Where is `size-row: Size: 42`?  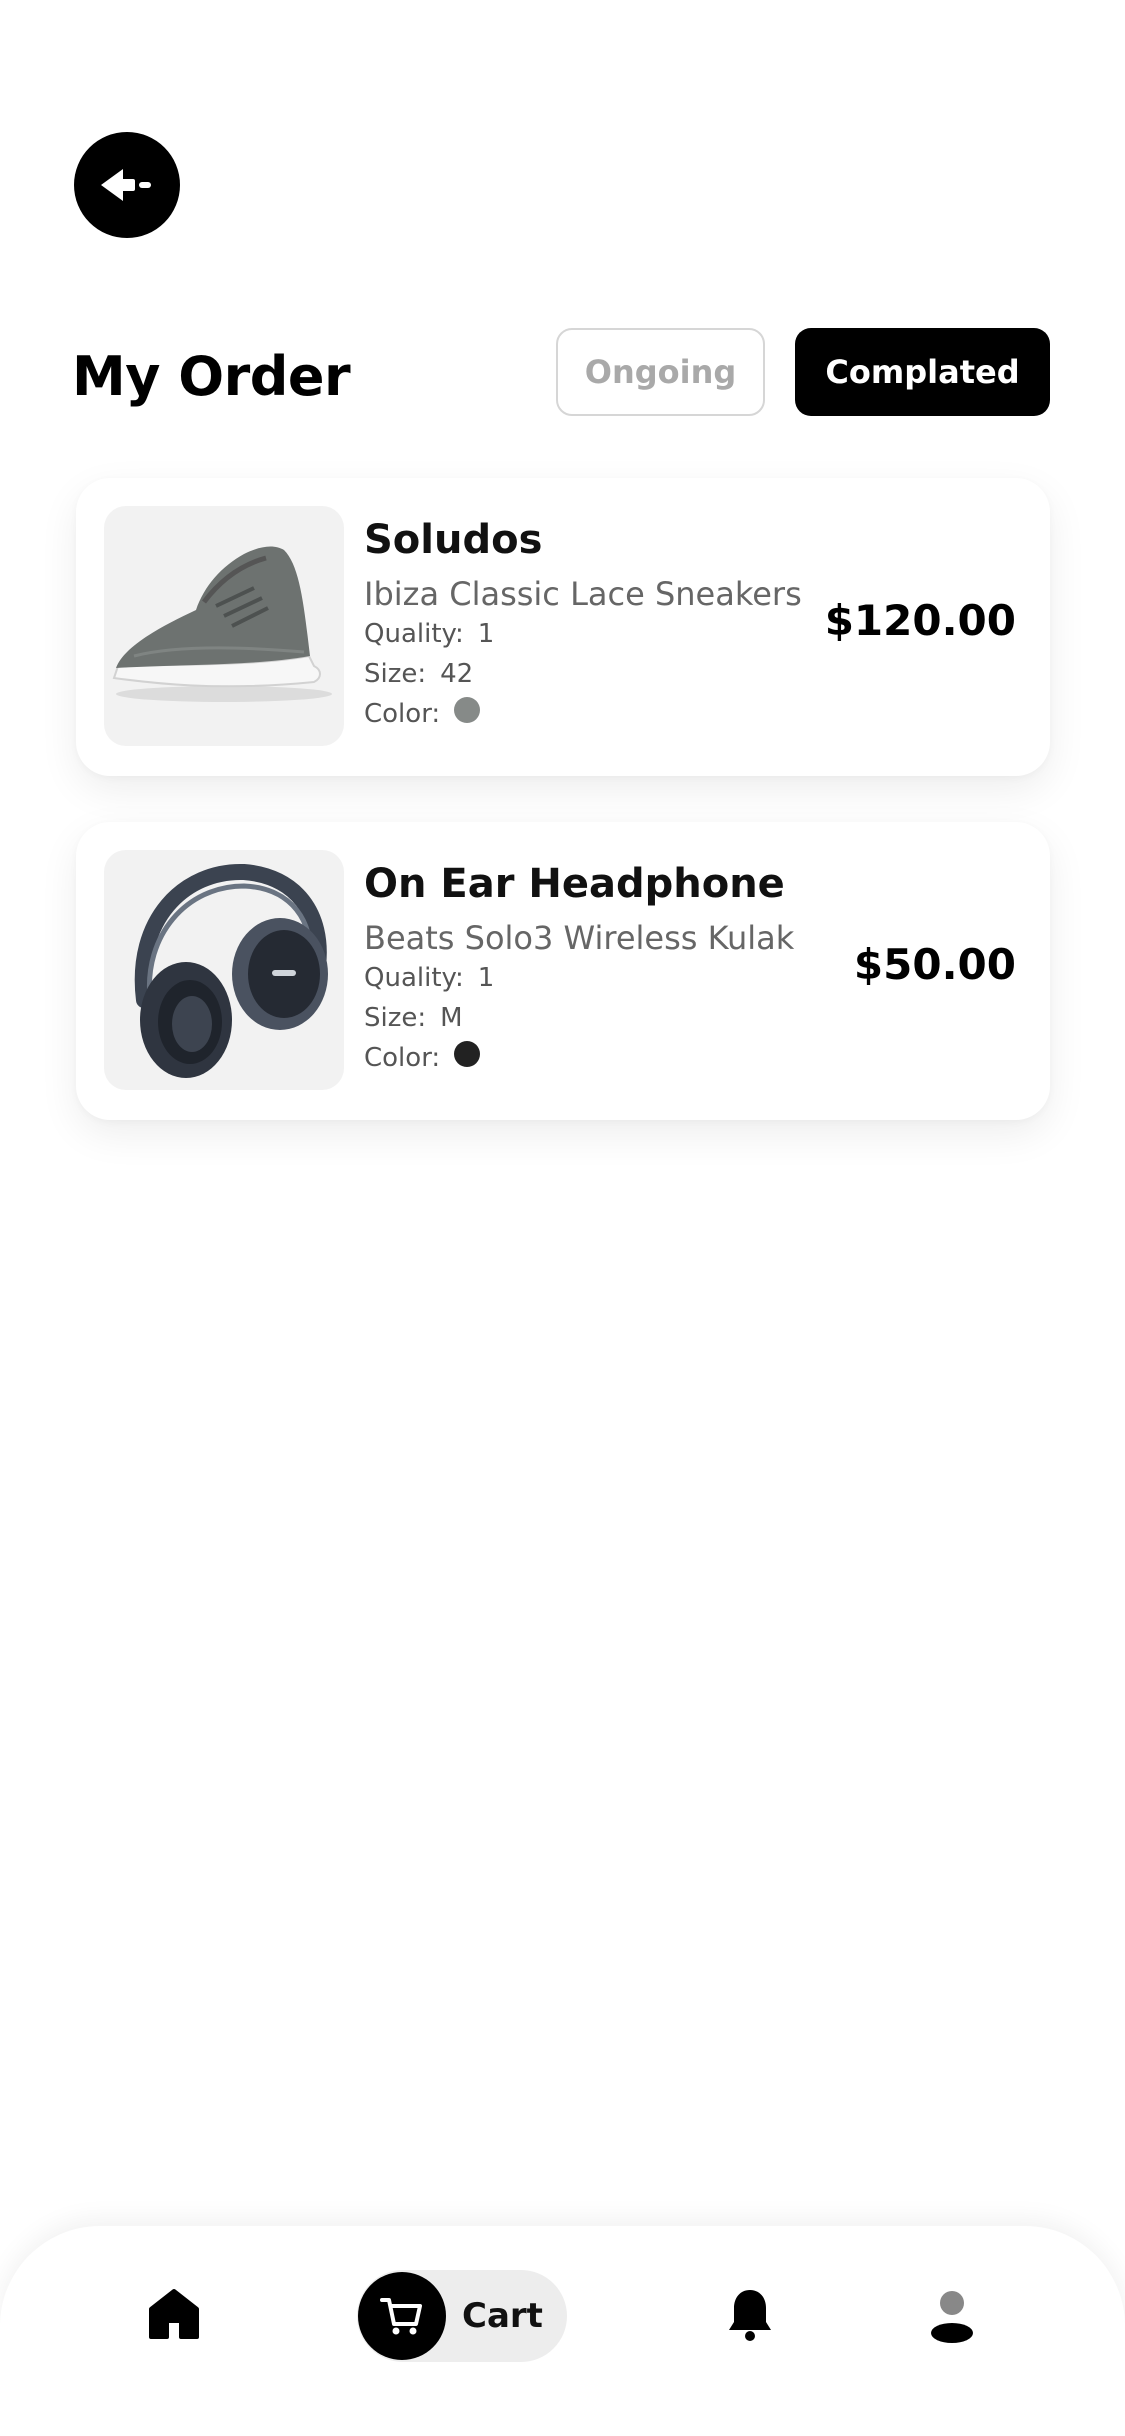
size-row: Size: 42 is located at coordinates (583, 674).